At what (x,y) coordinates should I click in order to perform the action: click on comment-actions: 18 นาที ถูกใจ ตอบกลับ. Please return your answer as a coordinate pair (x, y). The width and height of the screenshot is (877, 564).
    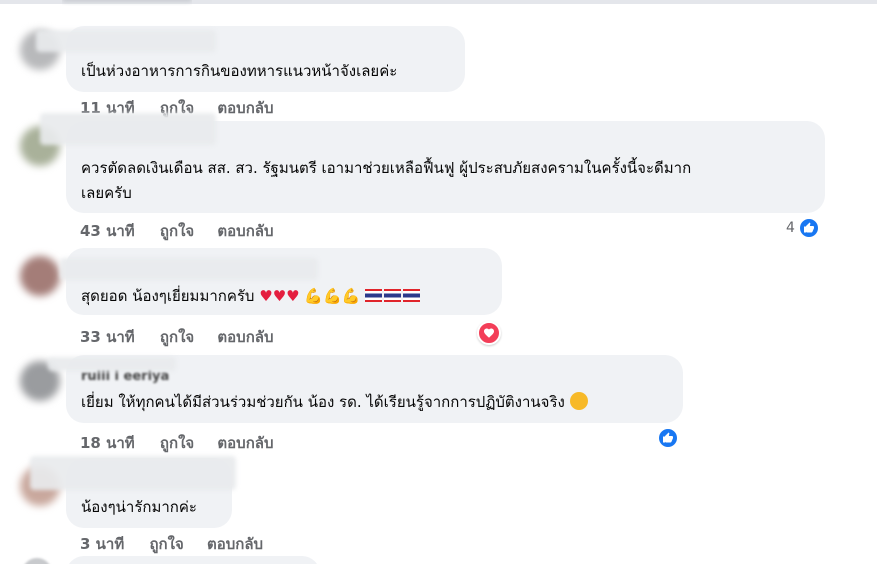
    Looking at the image, I should click on (186, 443).